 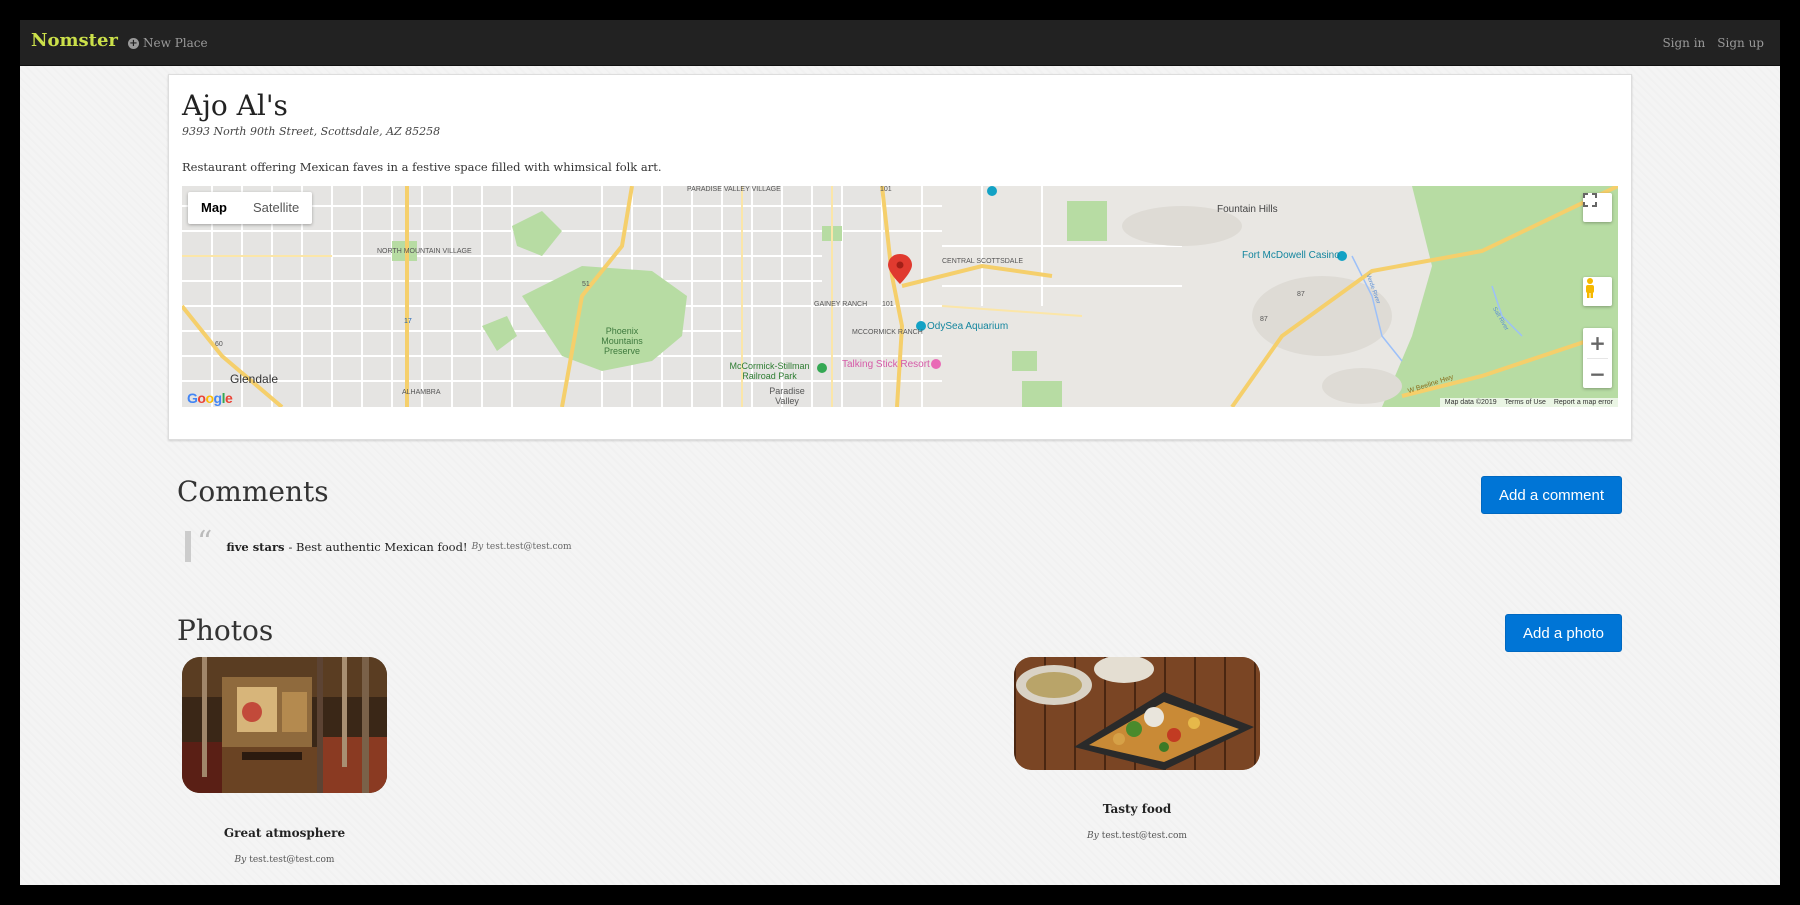 I want to click on photo-restaurant-interior, so click(x=284, y=725).